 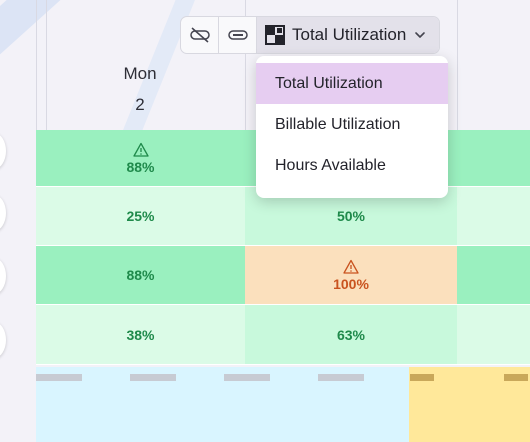 I want to click on utilization-cell: 100%, so click(x=351, y=275).